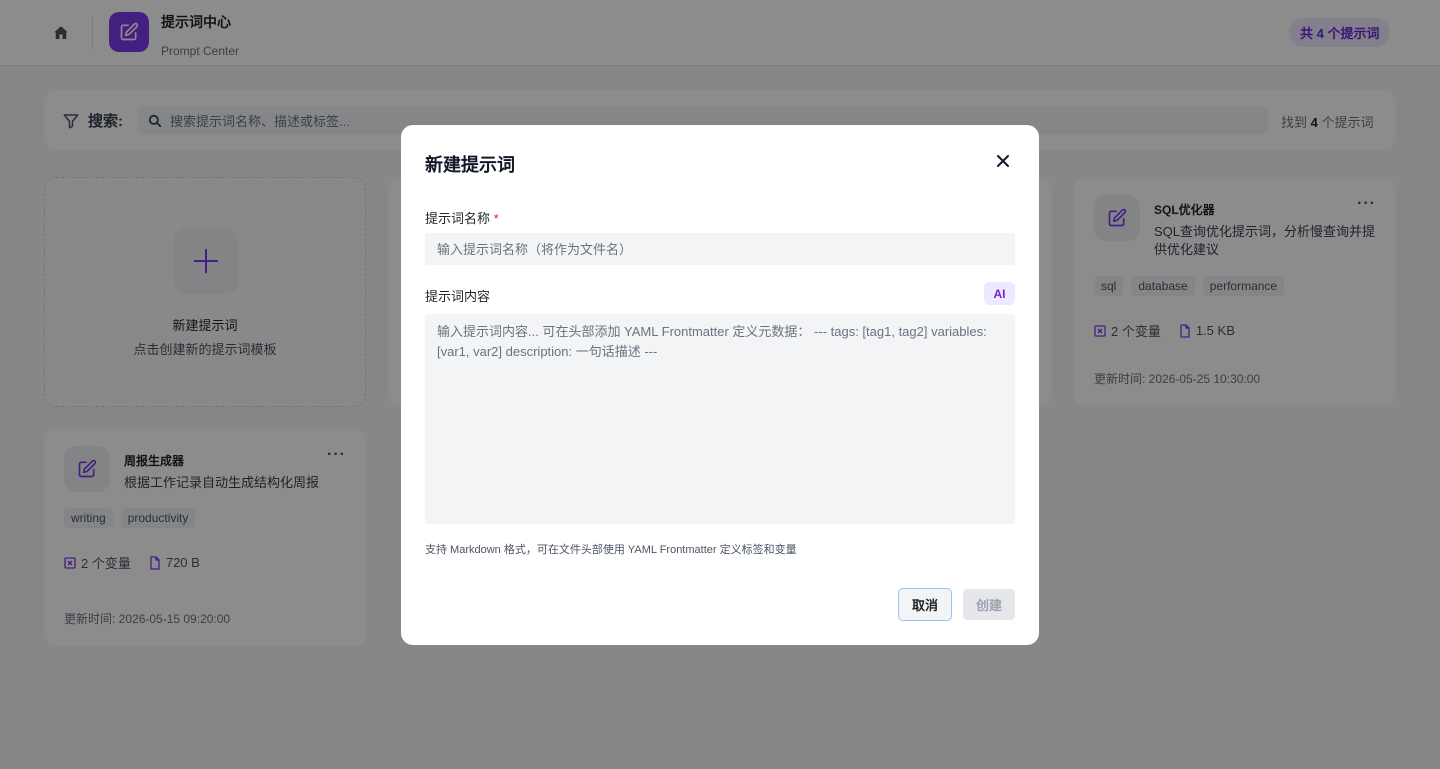 This screenshot has height=769, width=1440. I want to click on dialog-title: 新建提示词, so click(470, 165).